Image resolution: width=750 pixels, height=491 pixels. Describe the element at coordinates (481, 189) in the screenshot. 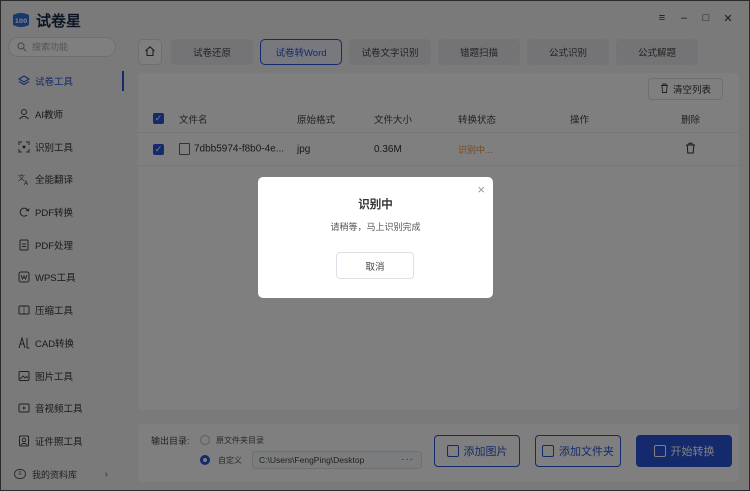

I see `dialog-close-icon: ×` at that location.